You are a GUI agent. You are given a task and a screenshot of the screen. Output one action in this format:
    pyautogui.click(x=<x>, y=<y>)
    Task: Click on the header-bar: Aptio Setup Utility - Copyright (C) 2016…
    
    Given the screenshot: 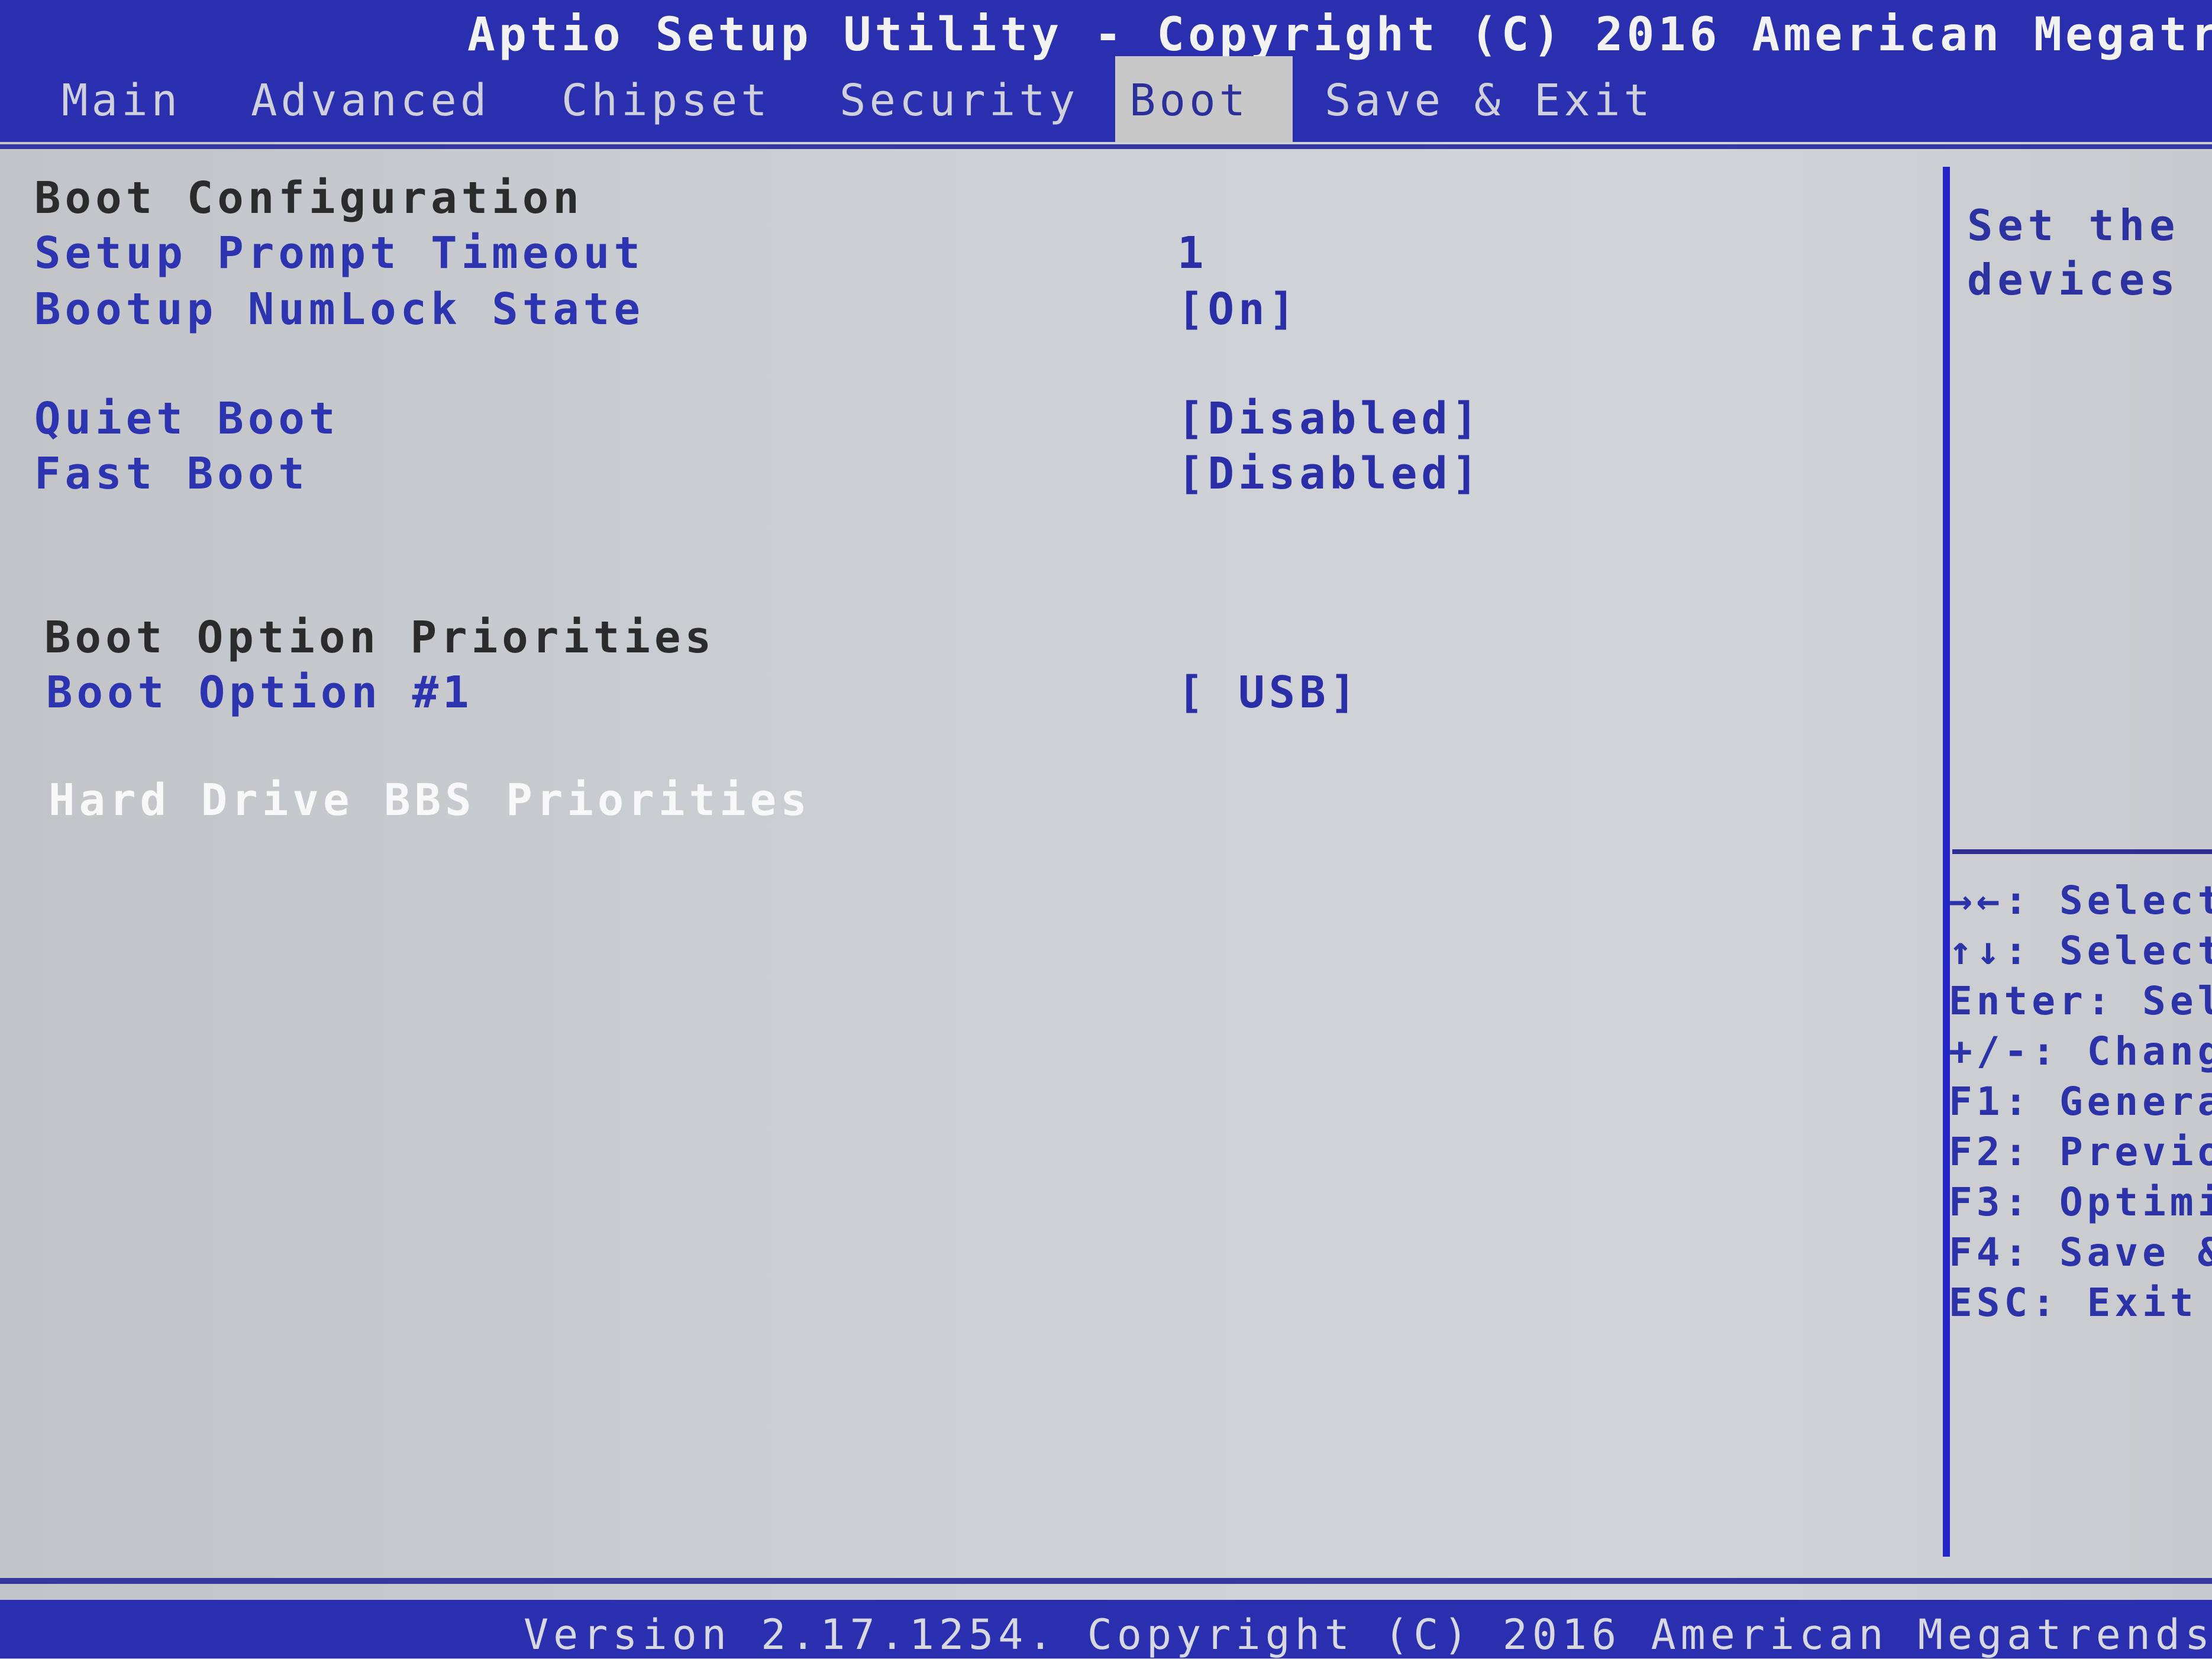 What is the action you would take?
    pyautogui.click(x=1106, y=71)
    